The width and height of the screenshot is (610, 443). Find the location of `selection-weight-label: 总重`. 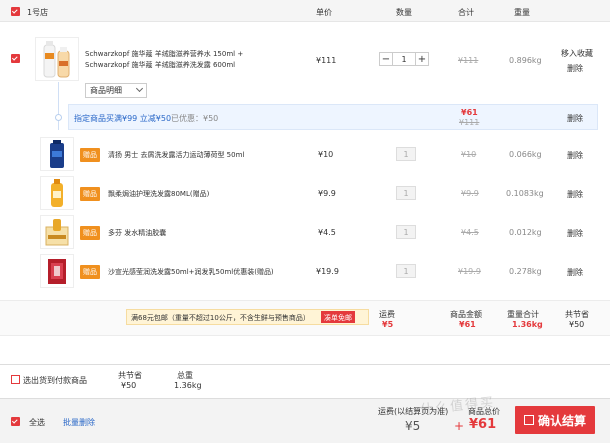

selection-weight-label: 总重 is located at coordinates (185, 375).